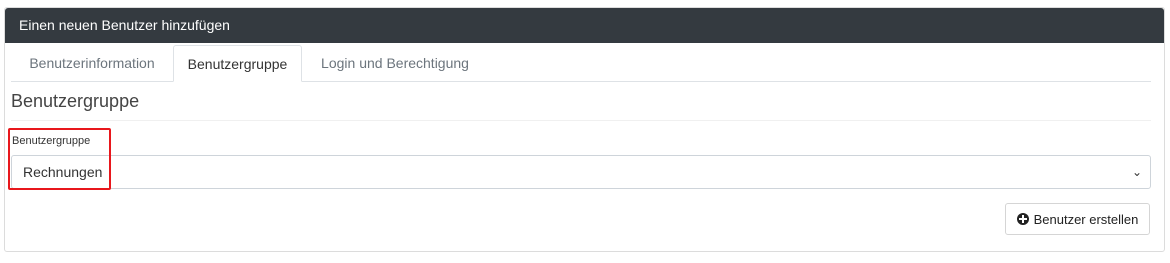 The height and width of the screenshot is (263, 1170). I want to click on group-select-value: Rechnungen, so click(63, 172).